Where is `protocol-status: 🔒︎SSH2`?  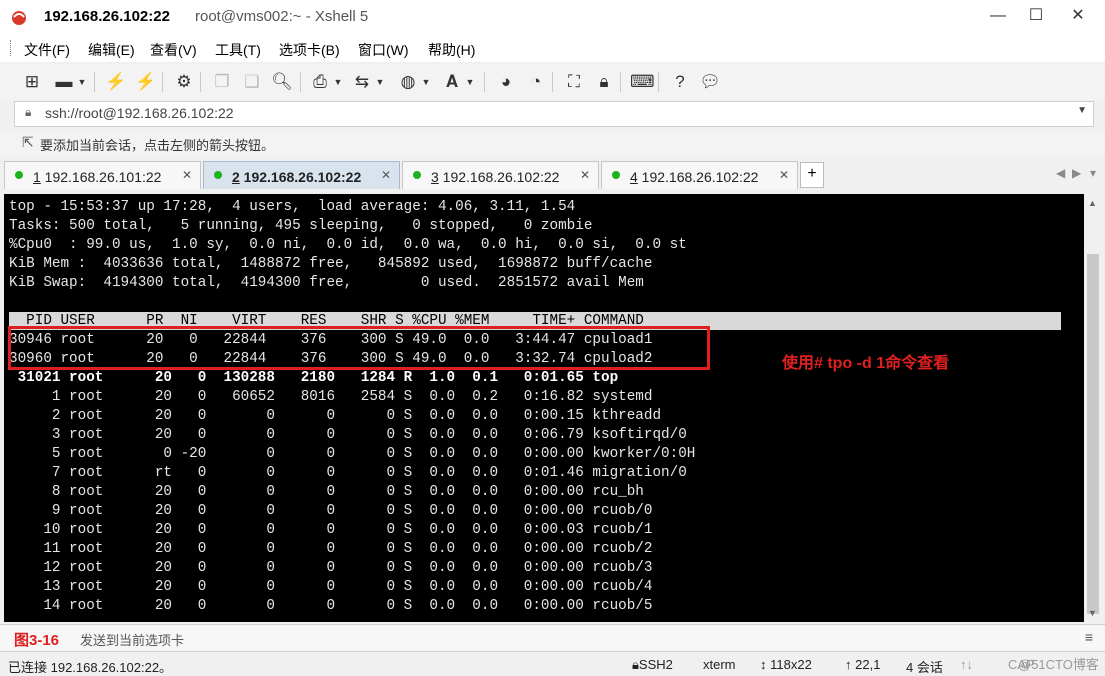 protocol-status: 🔒︎SSH2 is located at coordinates (652, 664).